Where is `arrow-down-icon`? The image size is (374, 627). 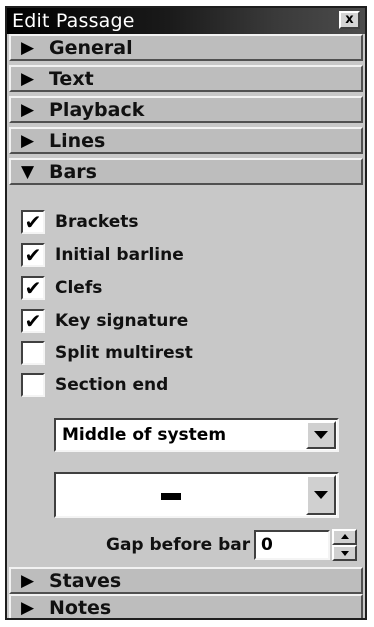 arrow-down-icon is located at coordinates (344, 553).